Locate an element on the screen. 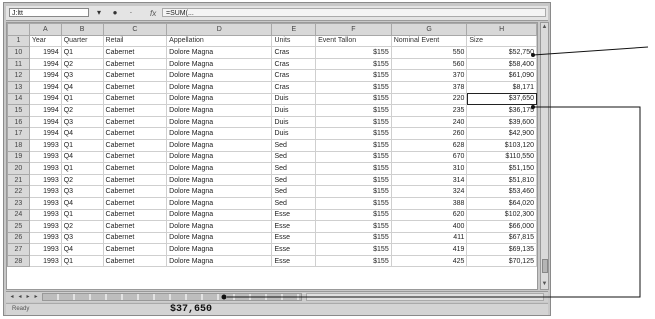 Image resolution: width=655 pixels, height=319 pixels. row-number: 13 is located at coordinates (18, 87).